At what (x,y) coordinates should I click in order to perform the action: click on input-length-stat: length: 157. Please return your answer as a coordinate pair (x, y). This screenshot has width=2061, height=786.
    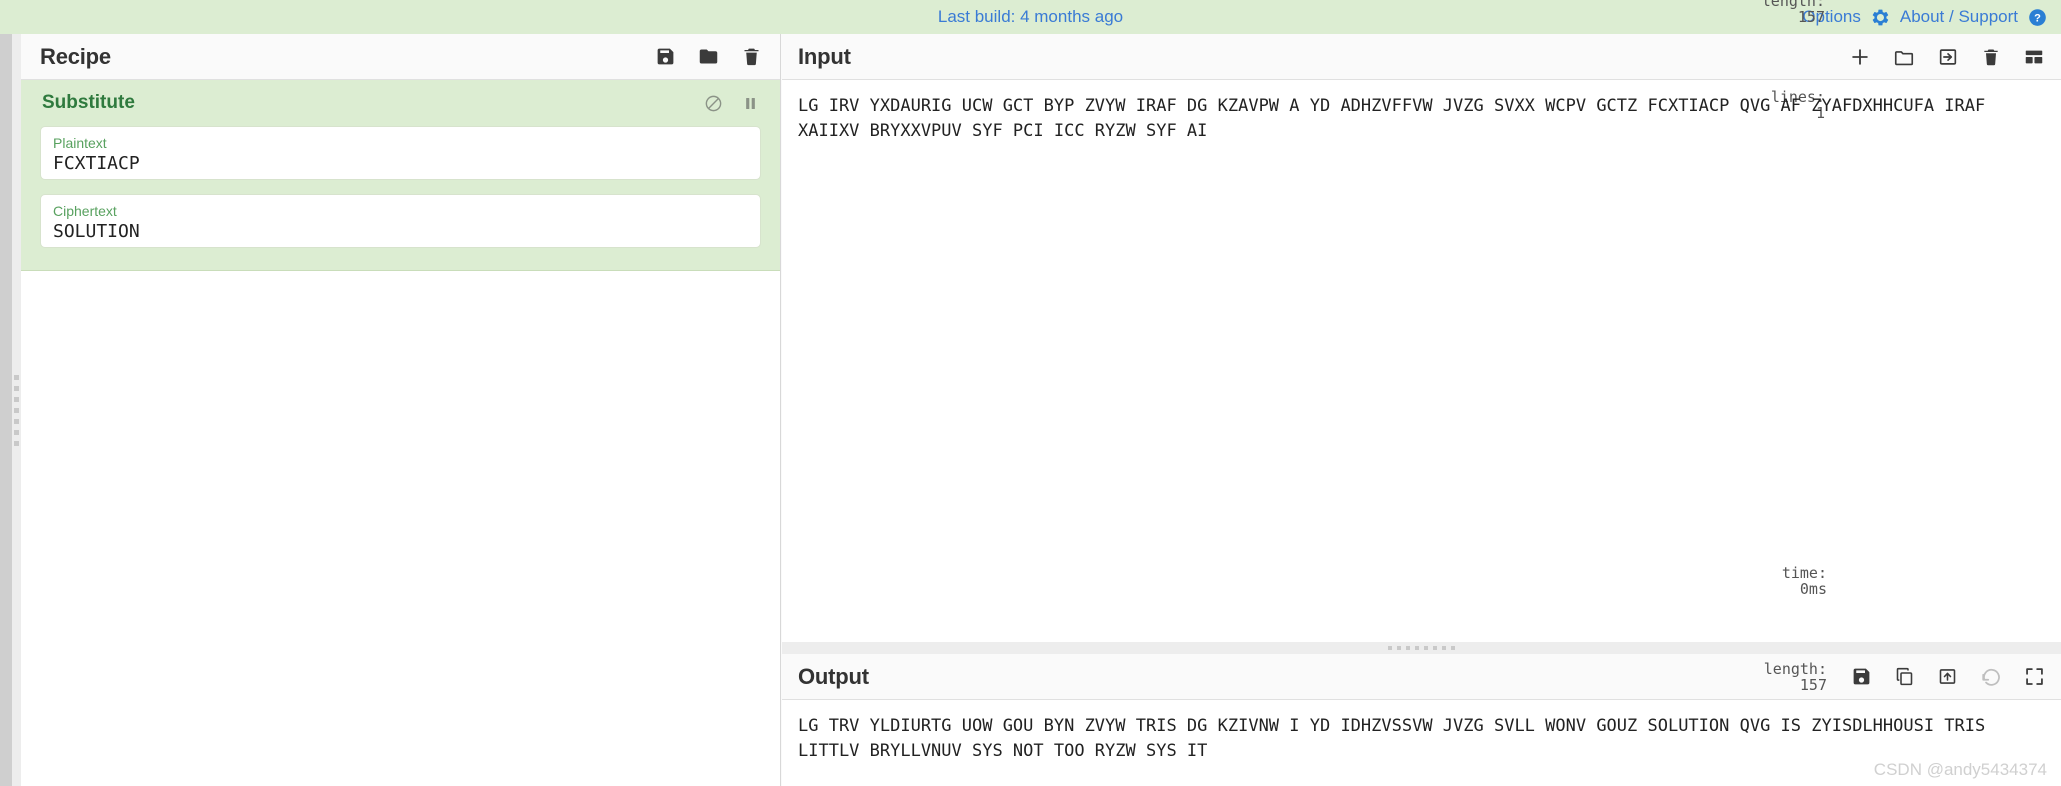
    Looking at the image, I should click on (1739, 20).